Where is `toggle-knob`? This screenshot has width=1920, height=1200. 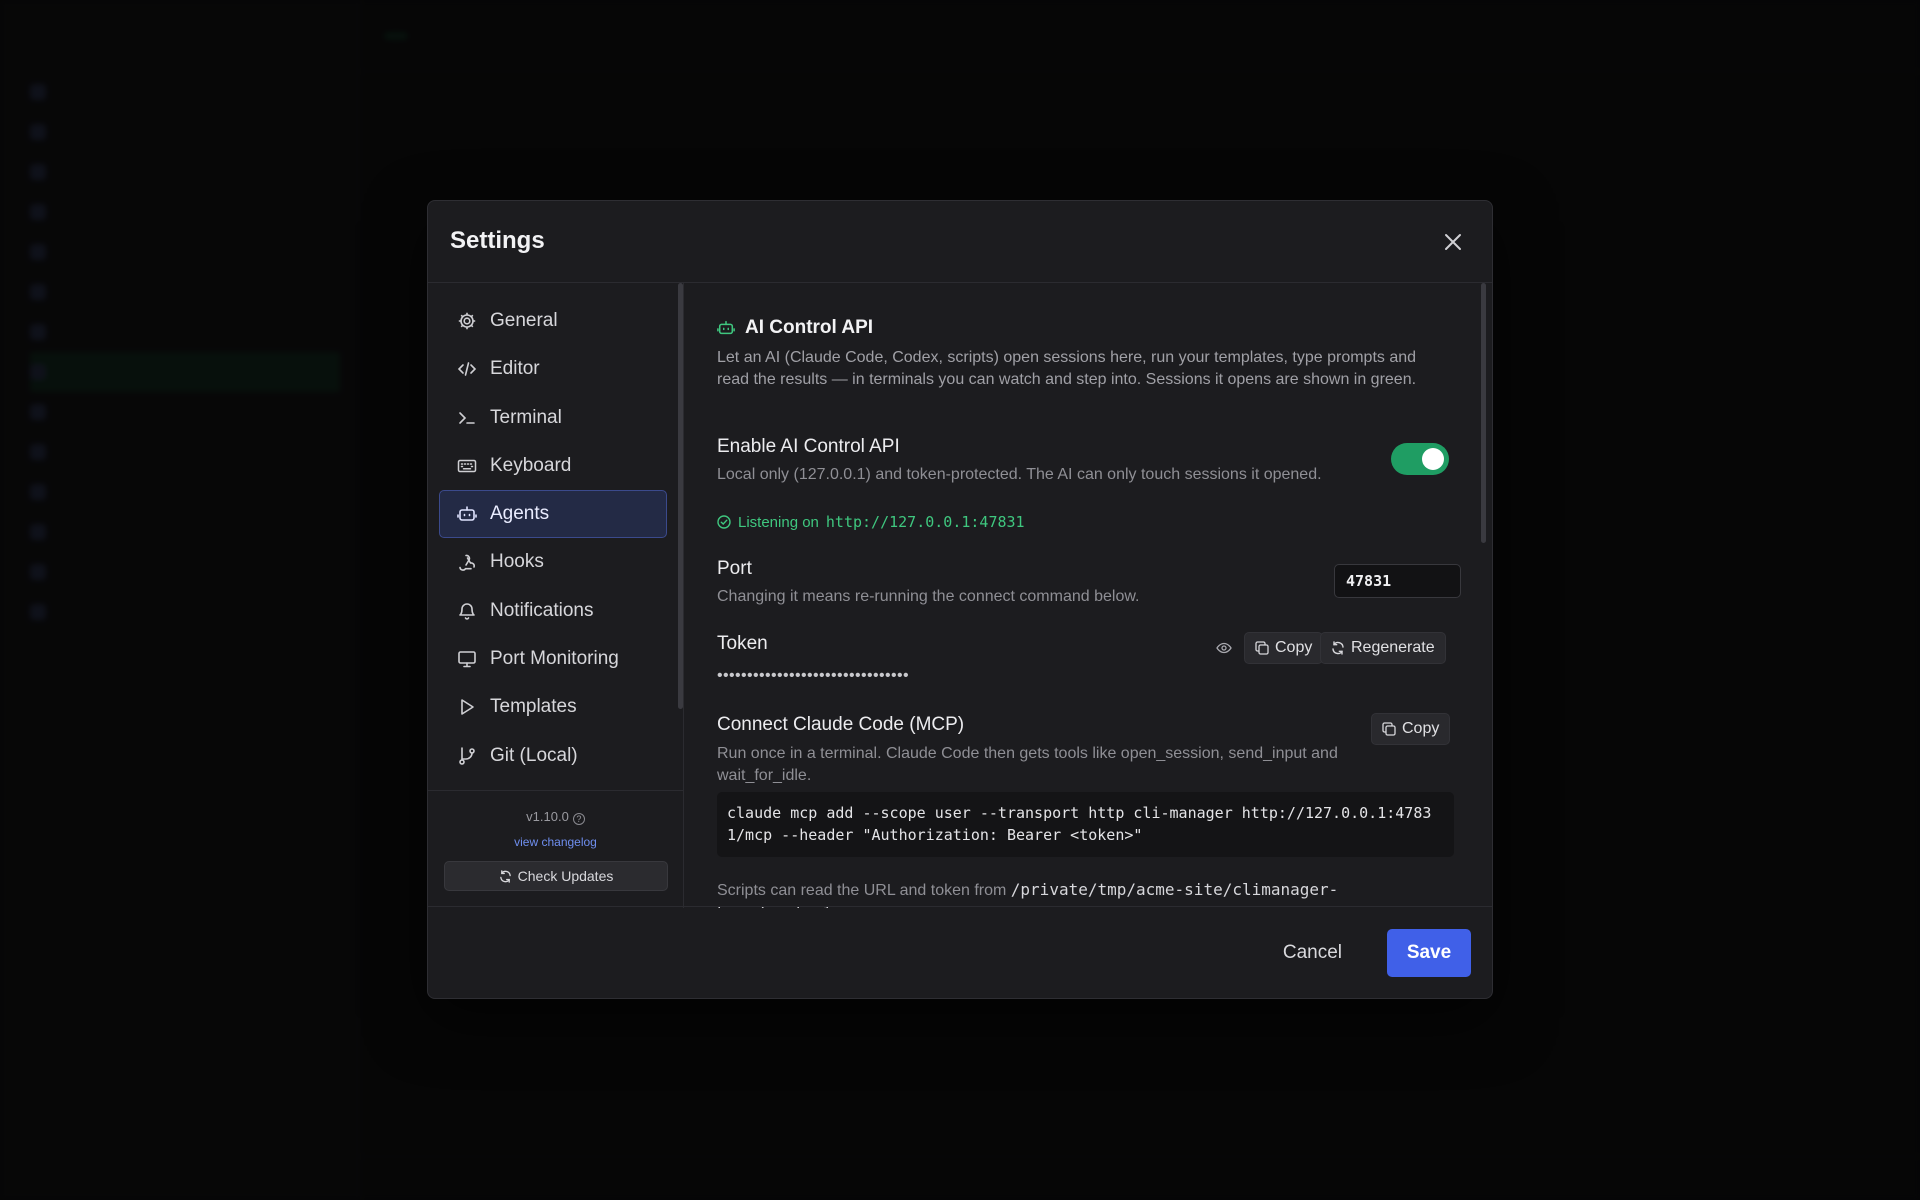
toggle-knob is located at coordinates (1433, 459).